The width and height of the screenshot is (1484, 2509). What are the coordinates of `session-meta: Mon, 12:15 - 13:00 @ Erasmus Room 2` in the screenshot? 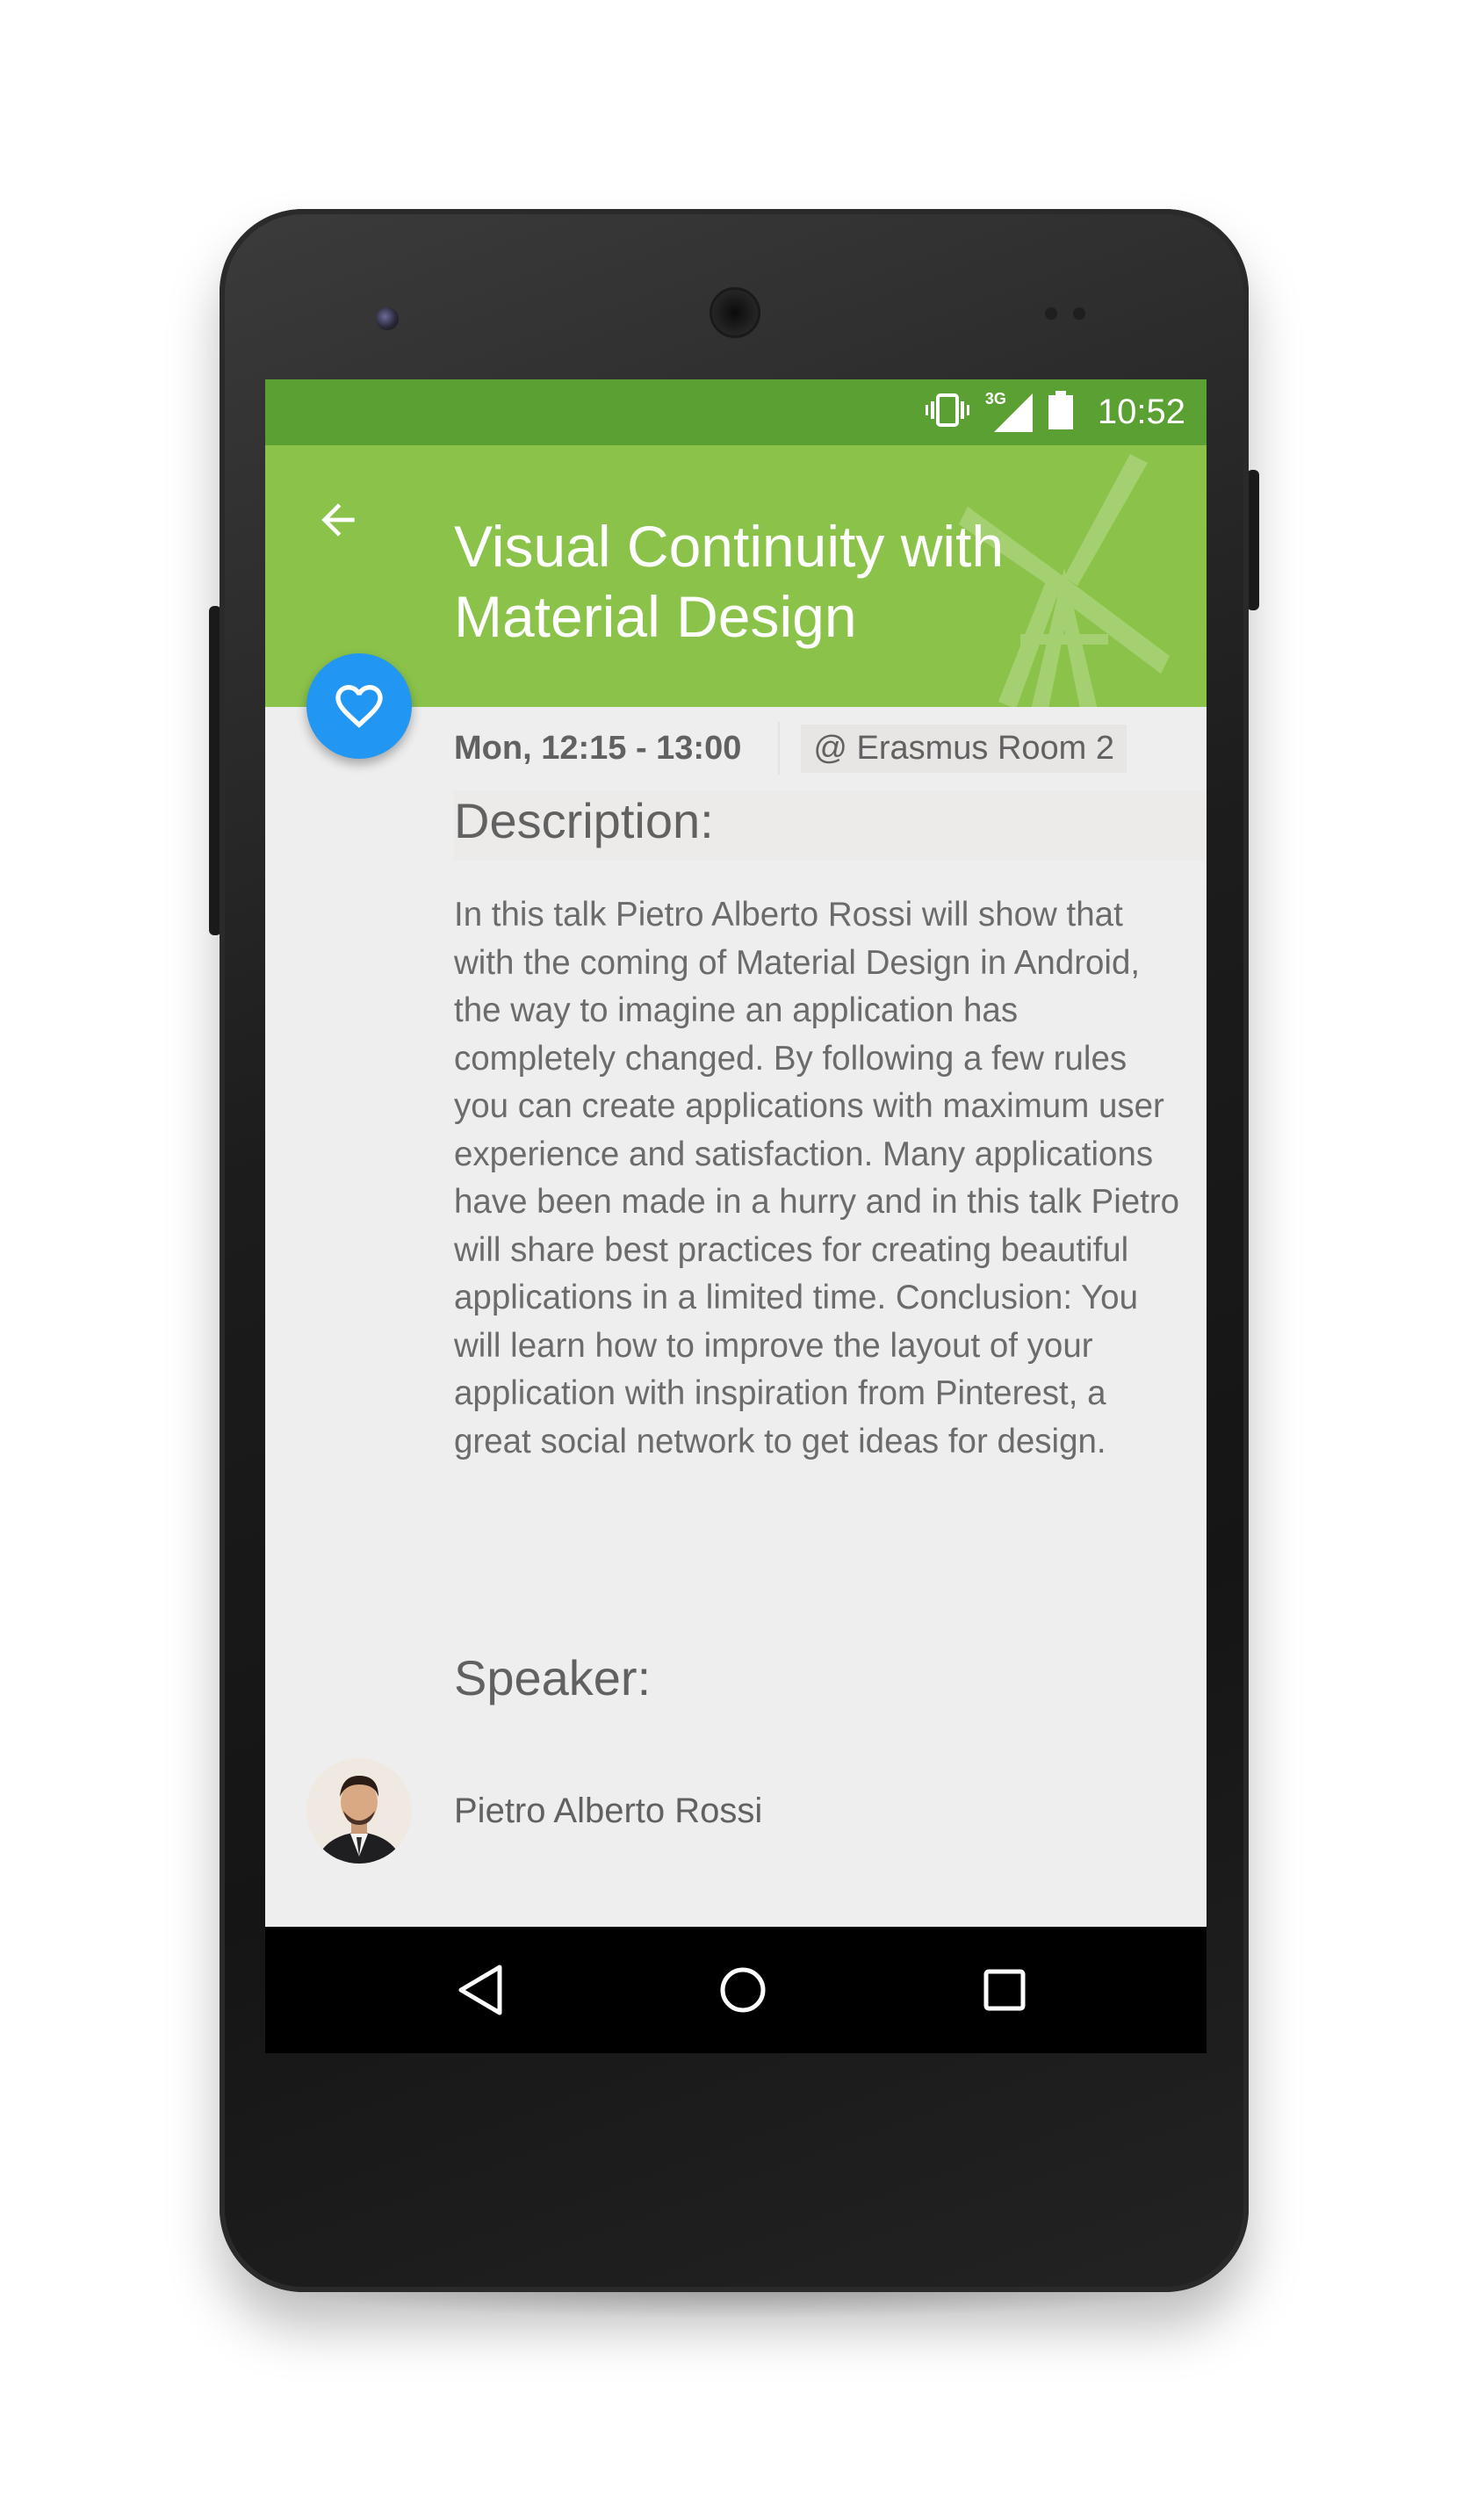 It's located at (790, 748).